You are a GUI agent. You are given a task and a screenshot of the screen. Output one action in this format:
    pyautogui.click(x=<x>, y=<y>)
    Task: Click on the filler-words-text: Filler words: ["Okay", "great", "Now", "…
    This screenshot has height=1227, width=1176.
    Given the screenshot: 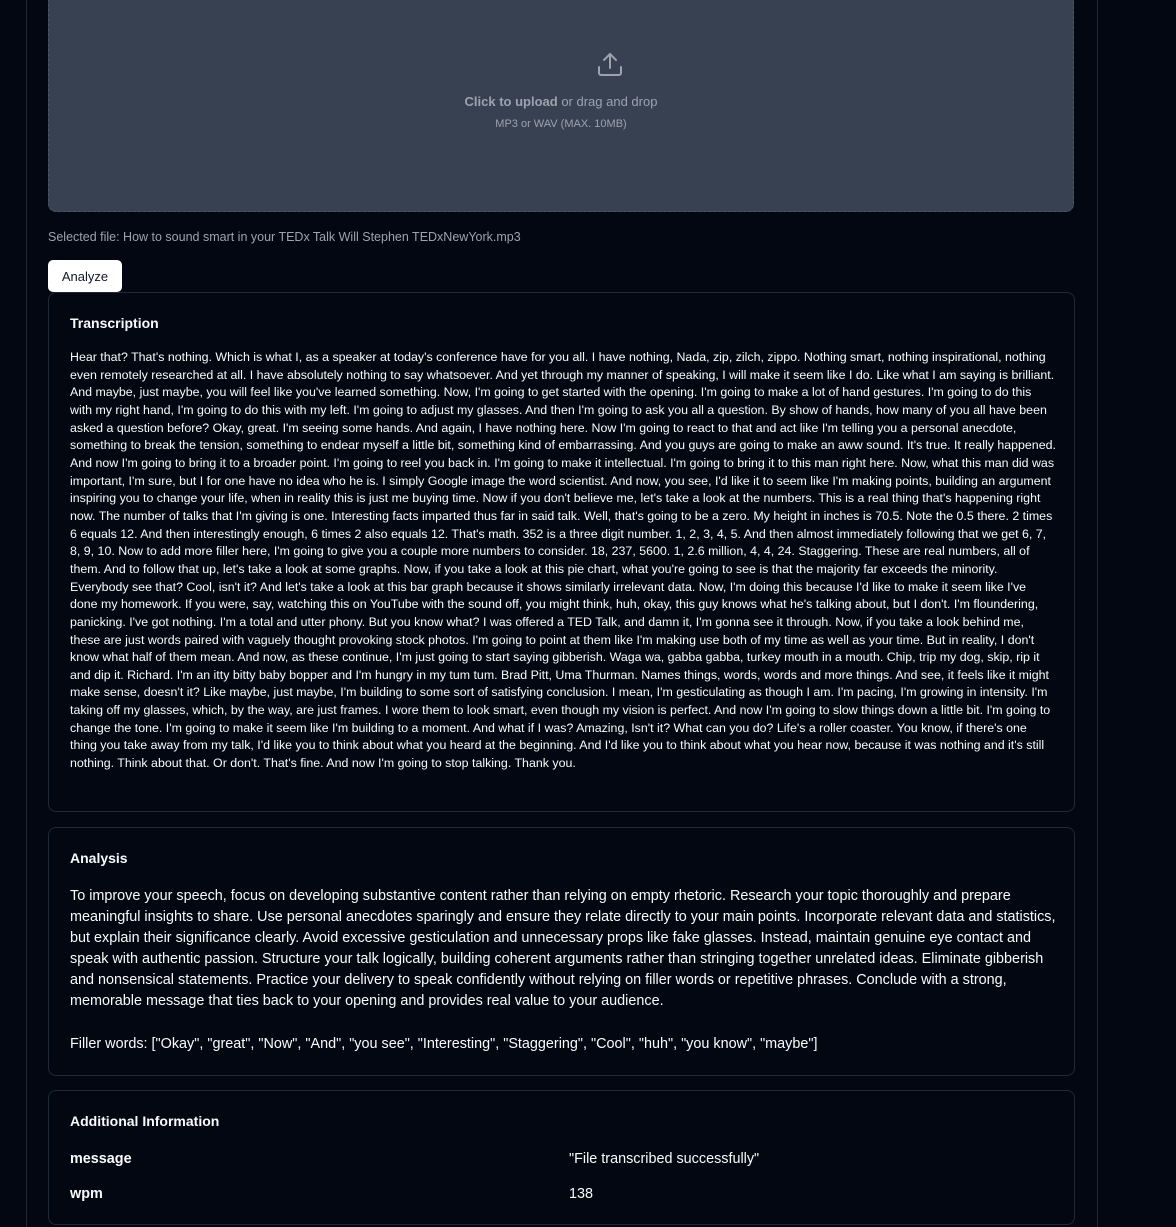 What is the action you would take?
    pyautogui.click(x=444, y=1044)
    